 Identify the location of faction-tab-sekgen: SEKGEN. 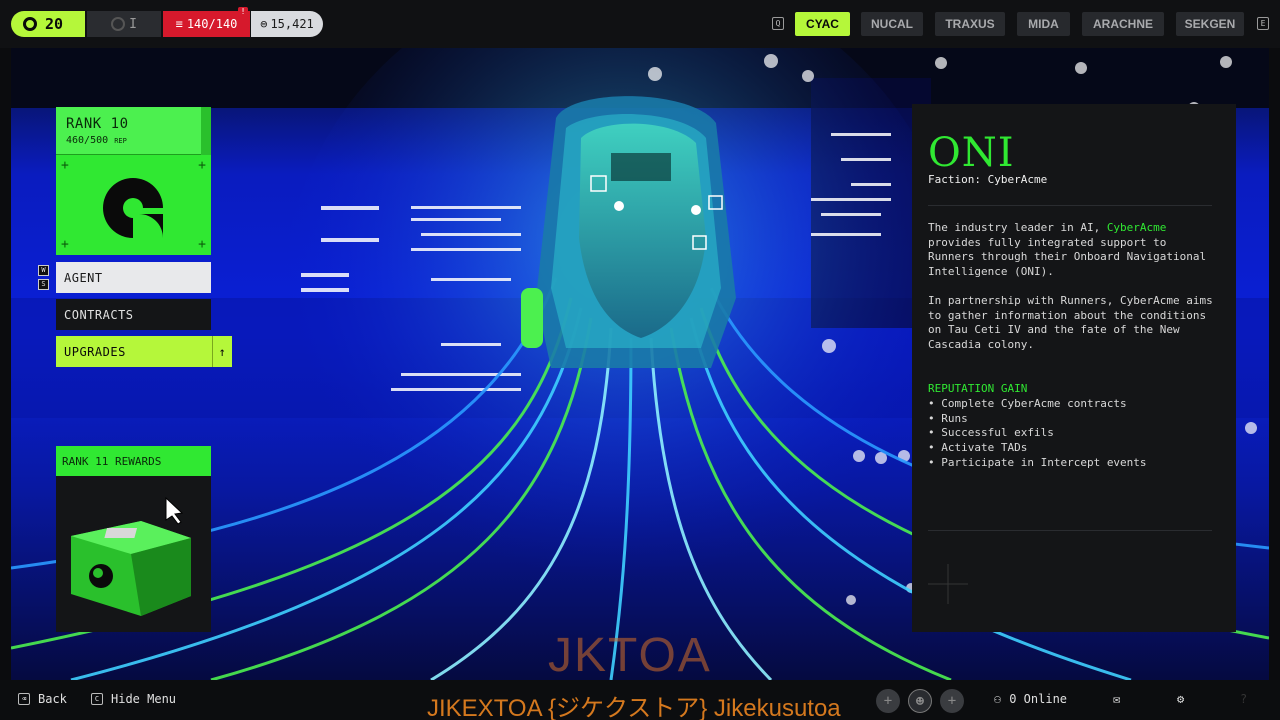
(1210, 24).